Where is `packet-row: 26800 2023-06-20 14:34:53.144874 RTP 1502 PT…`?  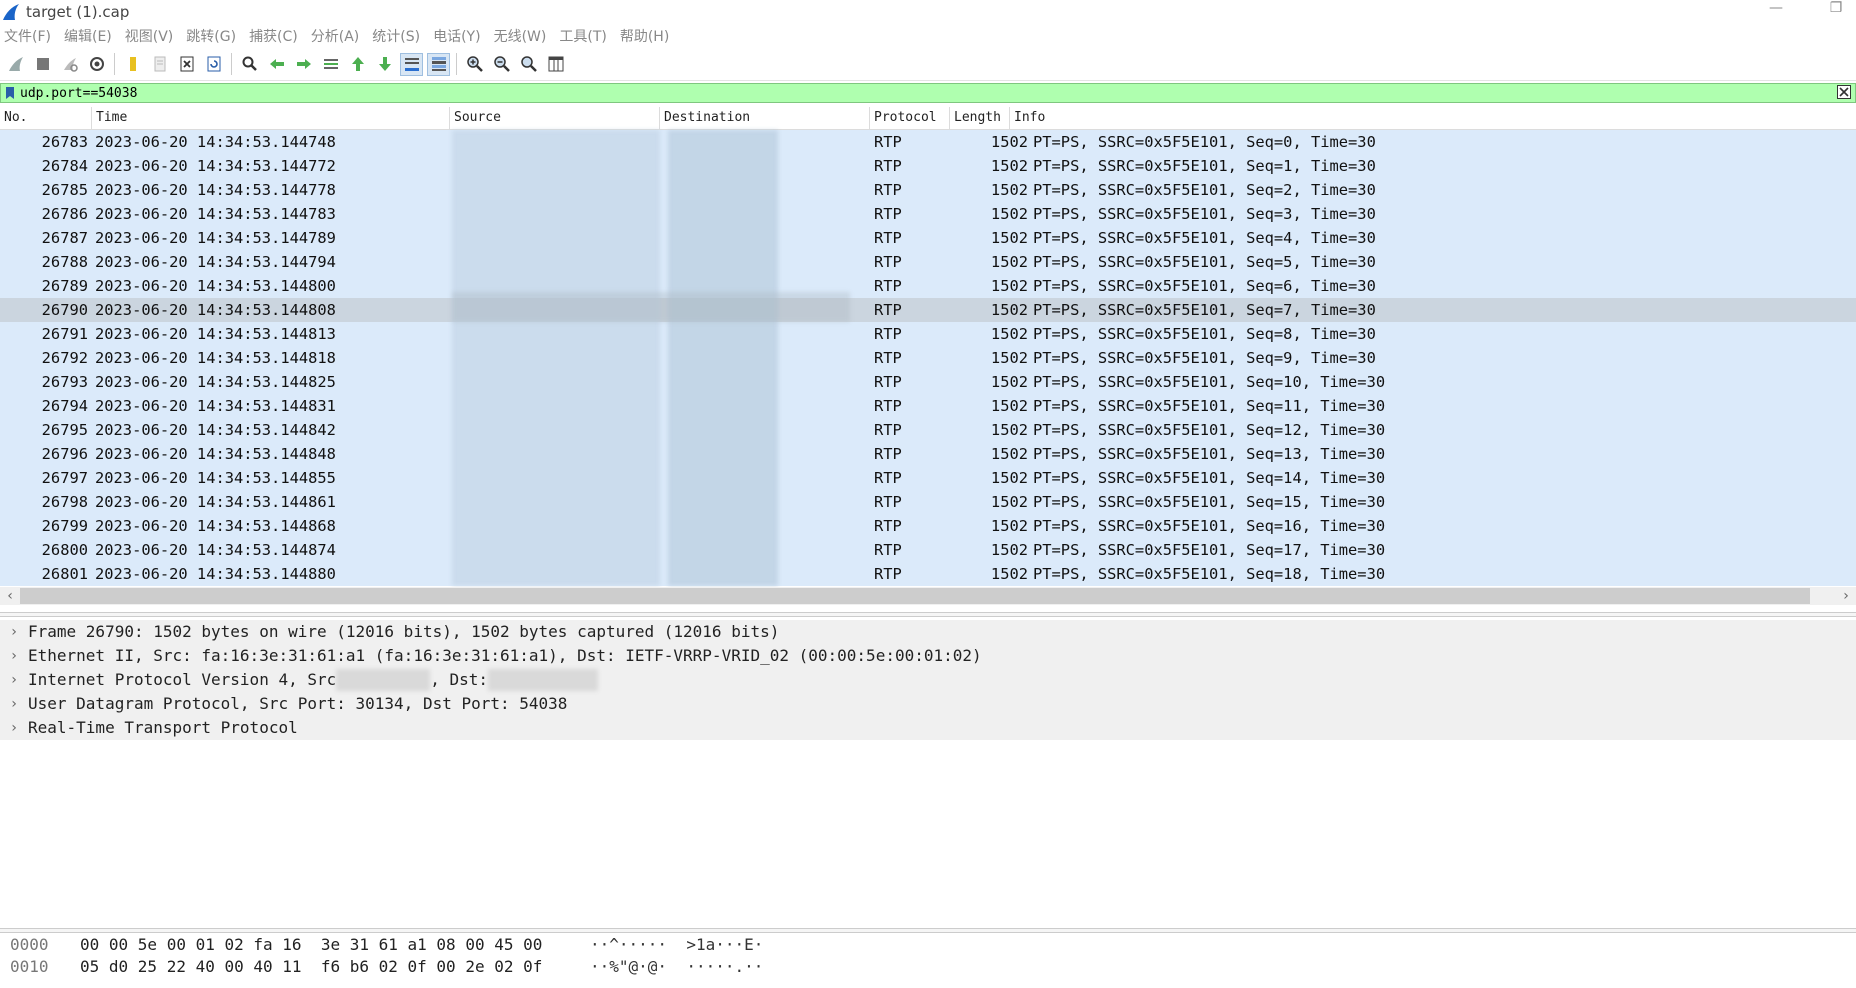
packet-row: 26800 2023-06-20 14:34:53.144874 RTP 1502 PT… is located at coordinates (928, 550).